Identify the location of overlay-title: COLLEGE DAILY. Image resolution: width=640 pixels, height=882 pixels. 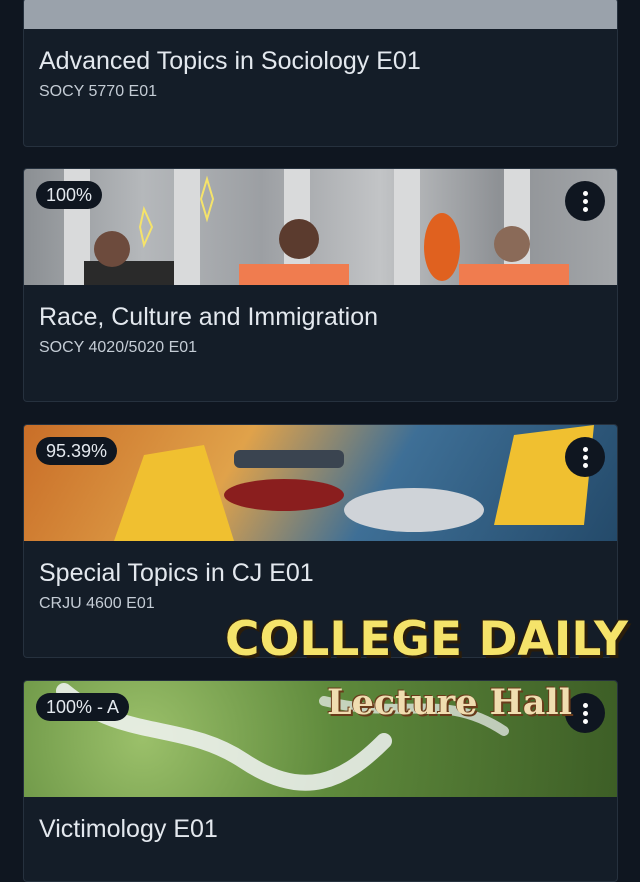
(426, 639).